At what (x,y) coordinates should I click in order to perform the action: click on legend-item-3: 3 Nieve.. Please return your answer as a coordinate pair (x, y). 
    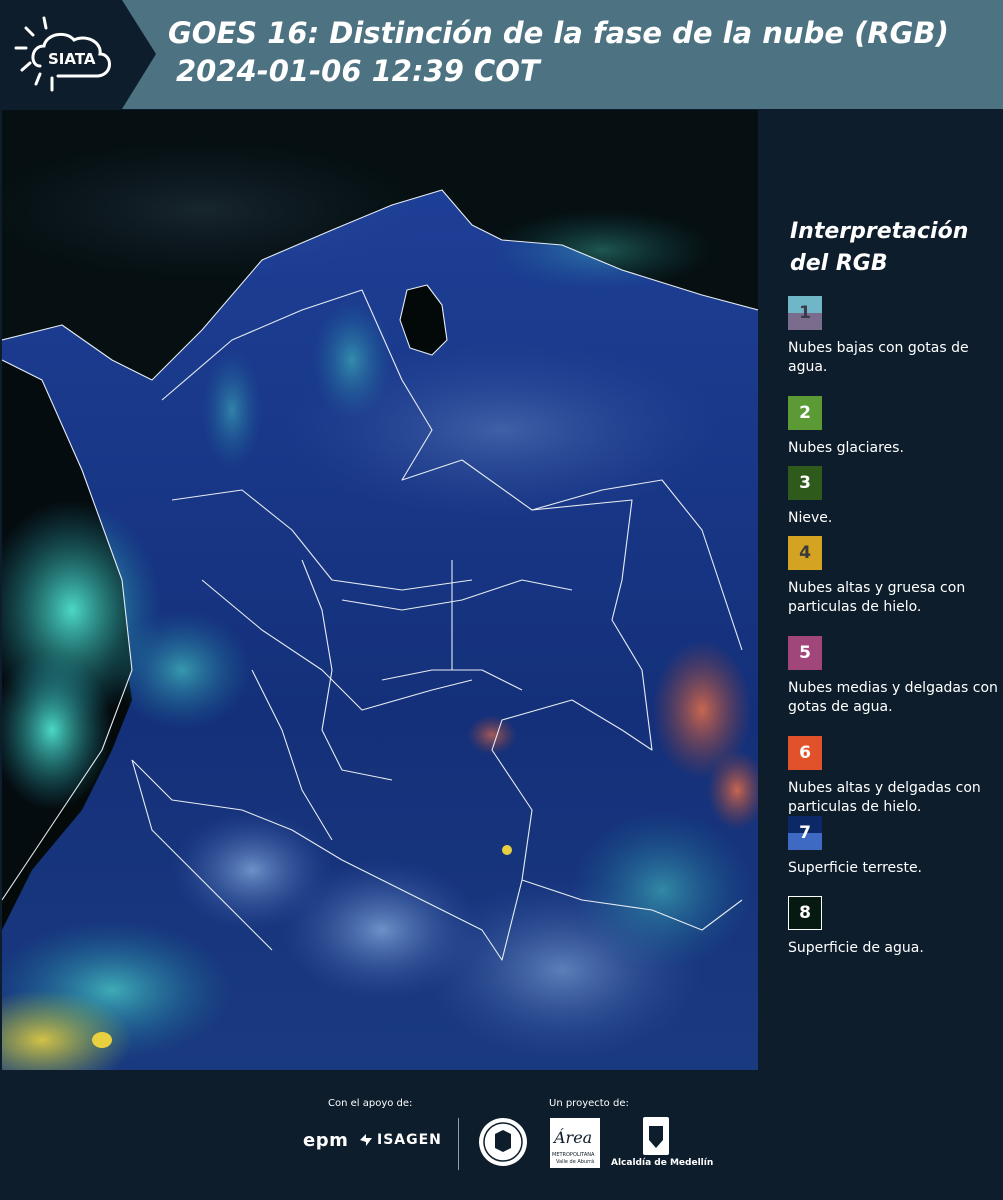
    Looking at the image, I should click on (893, 497).